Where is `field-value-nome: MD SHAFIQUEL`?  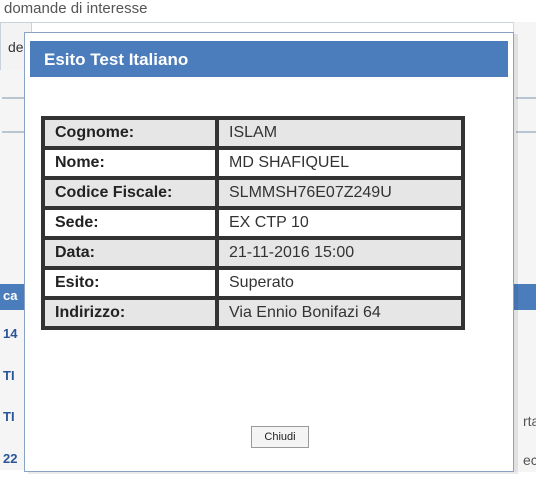 field-value-nome: MD SHAFIQUEL is located at coordinates (340, 163).